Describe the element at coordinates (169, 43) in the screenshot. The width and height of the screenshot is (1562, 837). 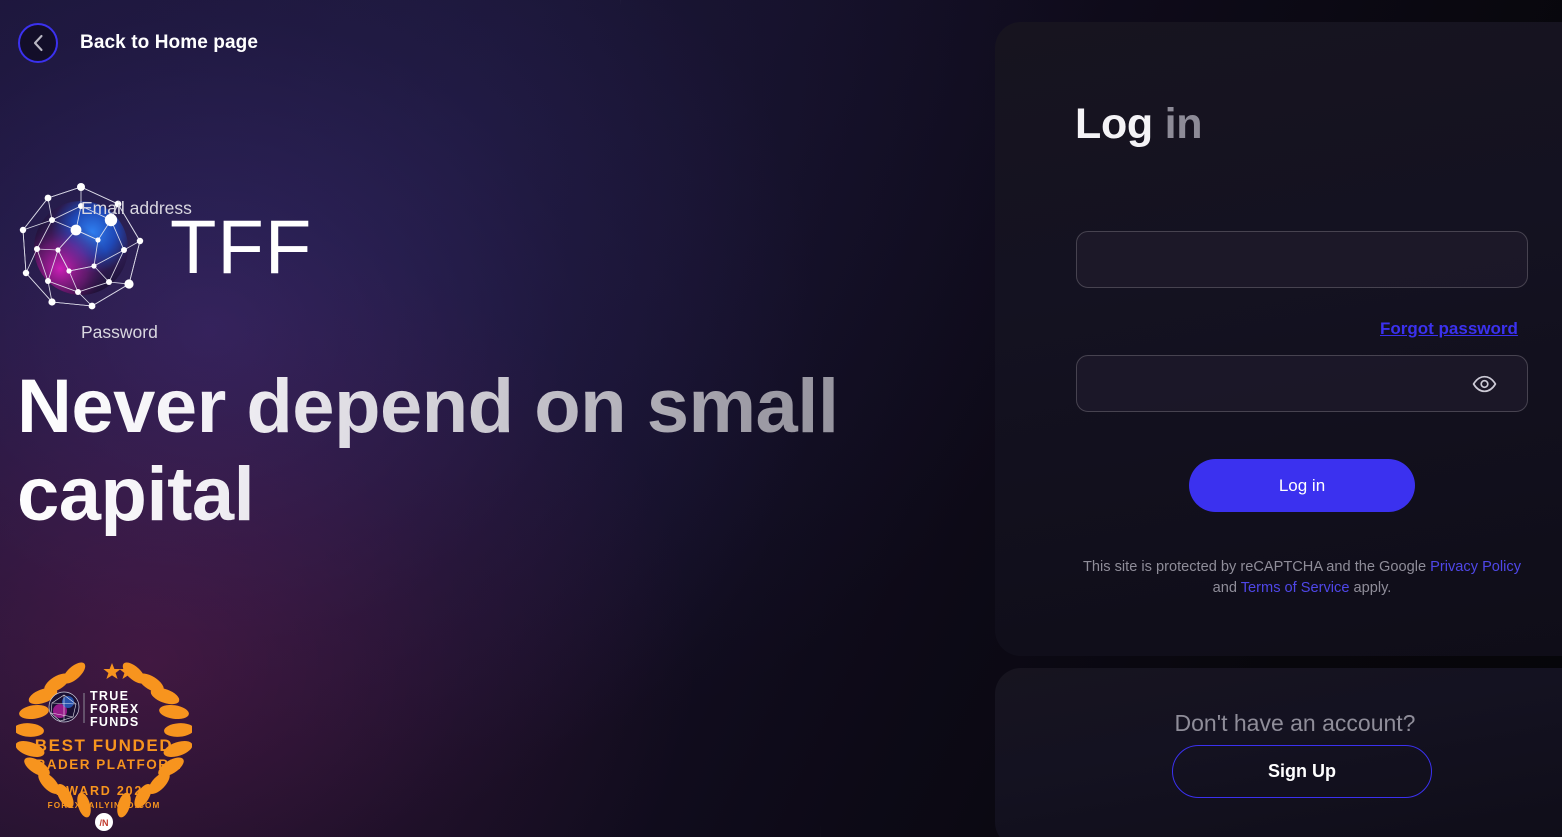
I see `back-to-home-label: Back to Home page` at that location.